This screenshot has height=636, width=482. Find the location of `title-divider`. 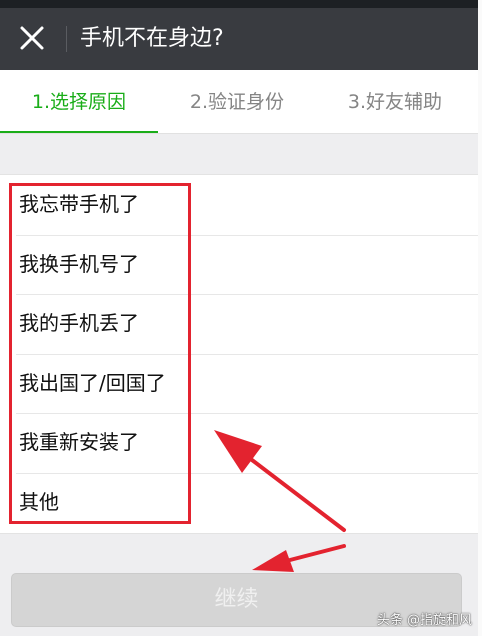

title-divider is located at coordinates (66, 39).